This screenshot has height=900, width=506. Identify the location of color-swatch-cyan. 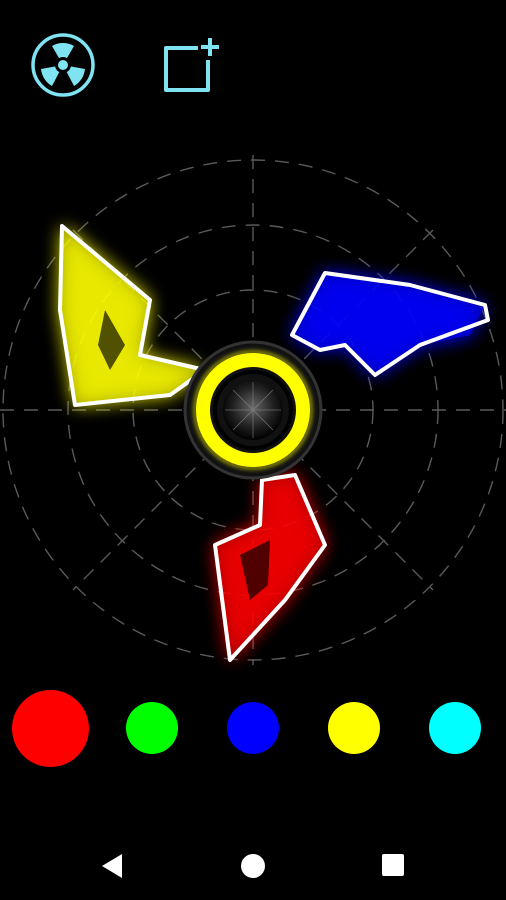
(455, 728).